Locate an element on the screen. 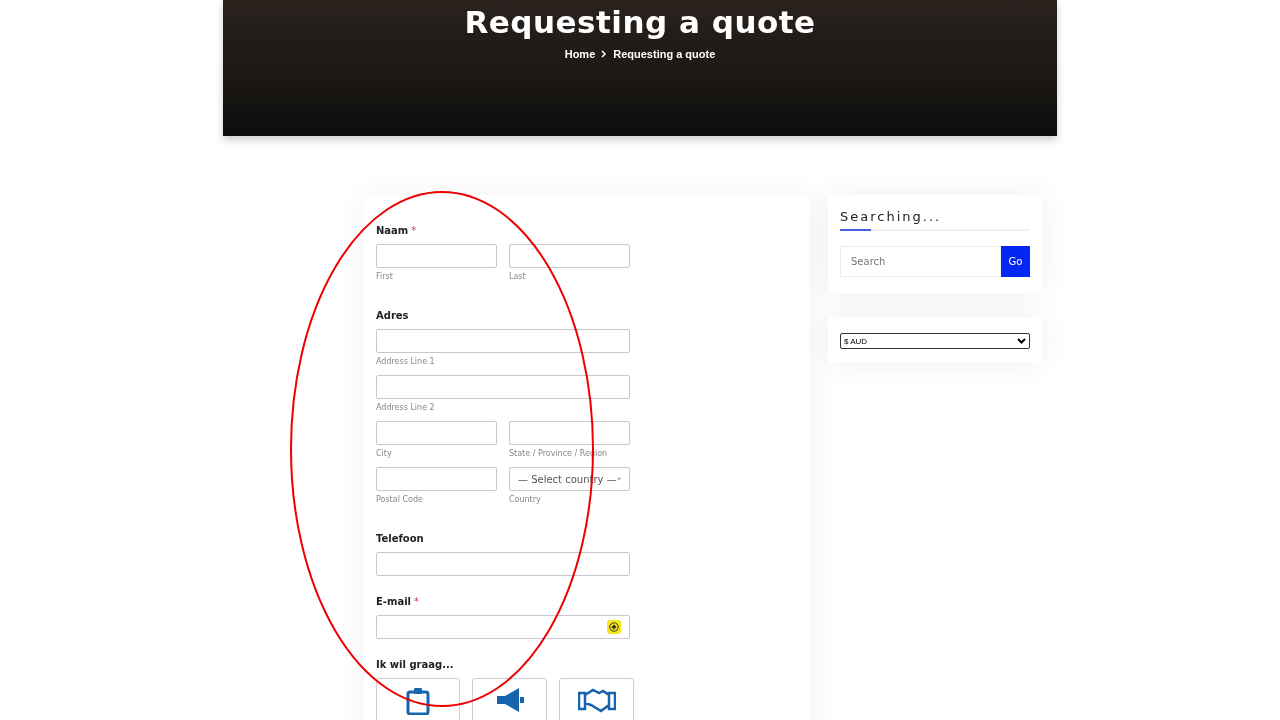  megaphone-icon is located at coordinates (509, 700).